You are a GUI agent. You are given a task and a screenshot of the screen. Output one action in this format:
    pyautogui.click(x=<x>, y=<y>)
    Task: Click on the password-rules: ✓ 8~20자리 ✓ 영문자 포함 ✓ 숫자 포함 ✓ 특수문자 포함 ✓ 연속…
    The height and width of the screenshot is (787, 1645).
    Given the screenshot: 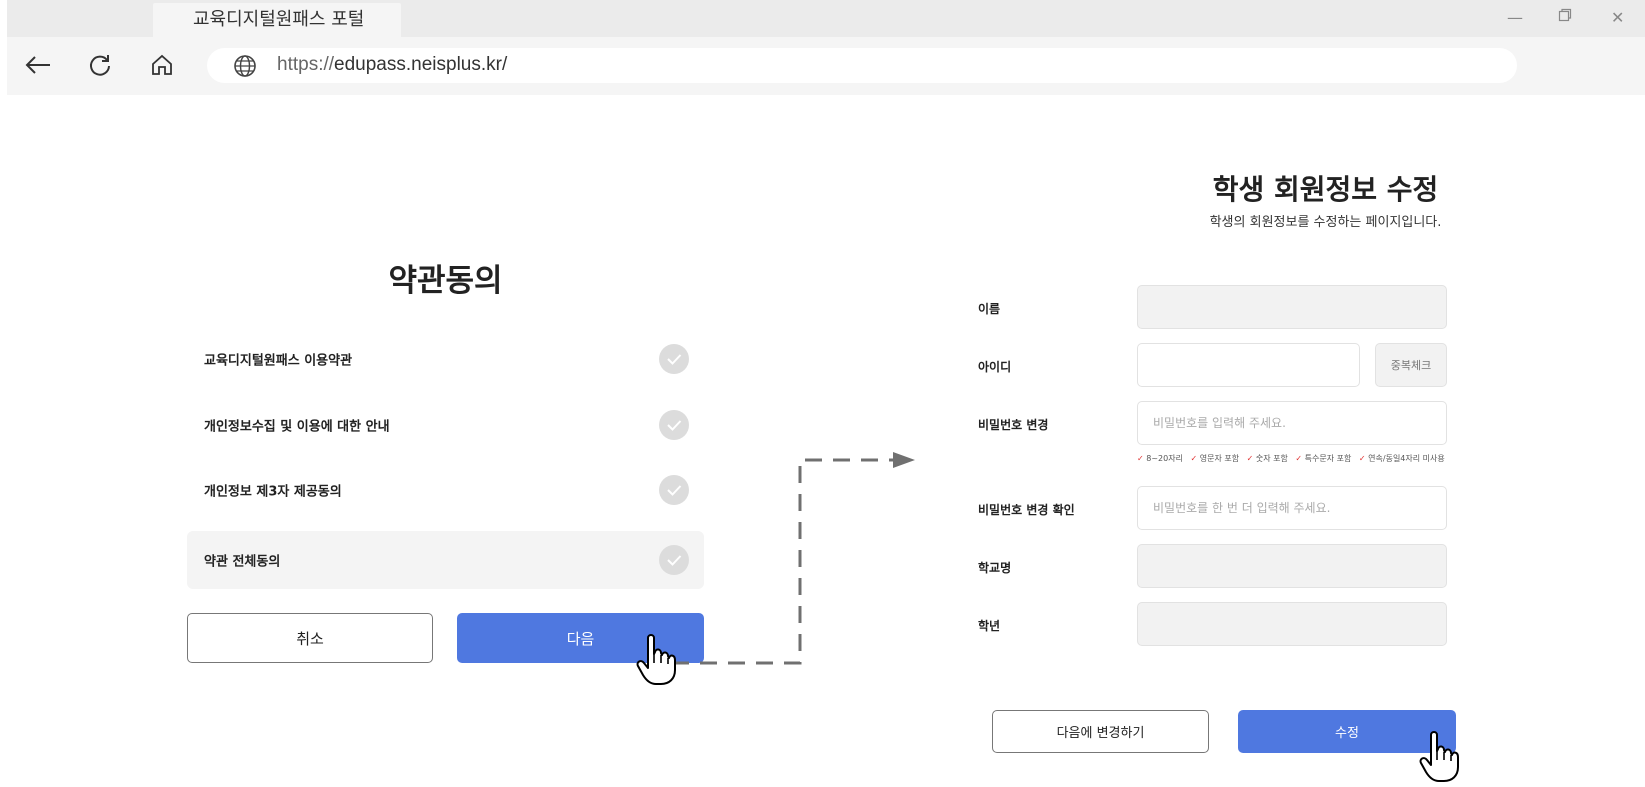 What is the action you would take?
    pyautogui.click(x=1291, y=458)
    